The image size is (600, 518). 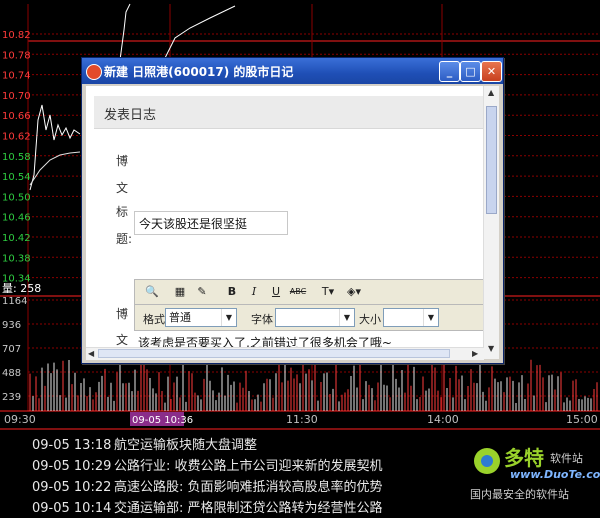 I want to click on size-select: ▼, so click(x=411, y=317).